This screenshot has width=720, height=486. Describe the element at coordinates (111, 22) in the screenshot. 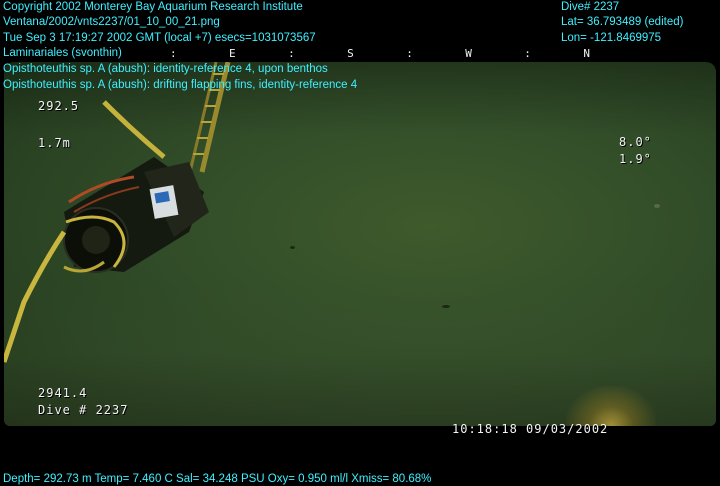

I see `image-path: Ventana/2002/vnts2237/01_10_00_21.png` at that location.